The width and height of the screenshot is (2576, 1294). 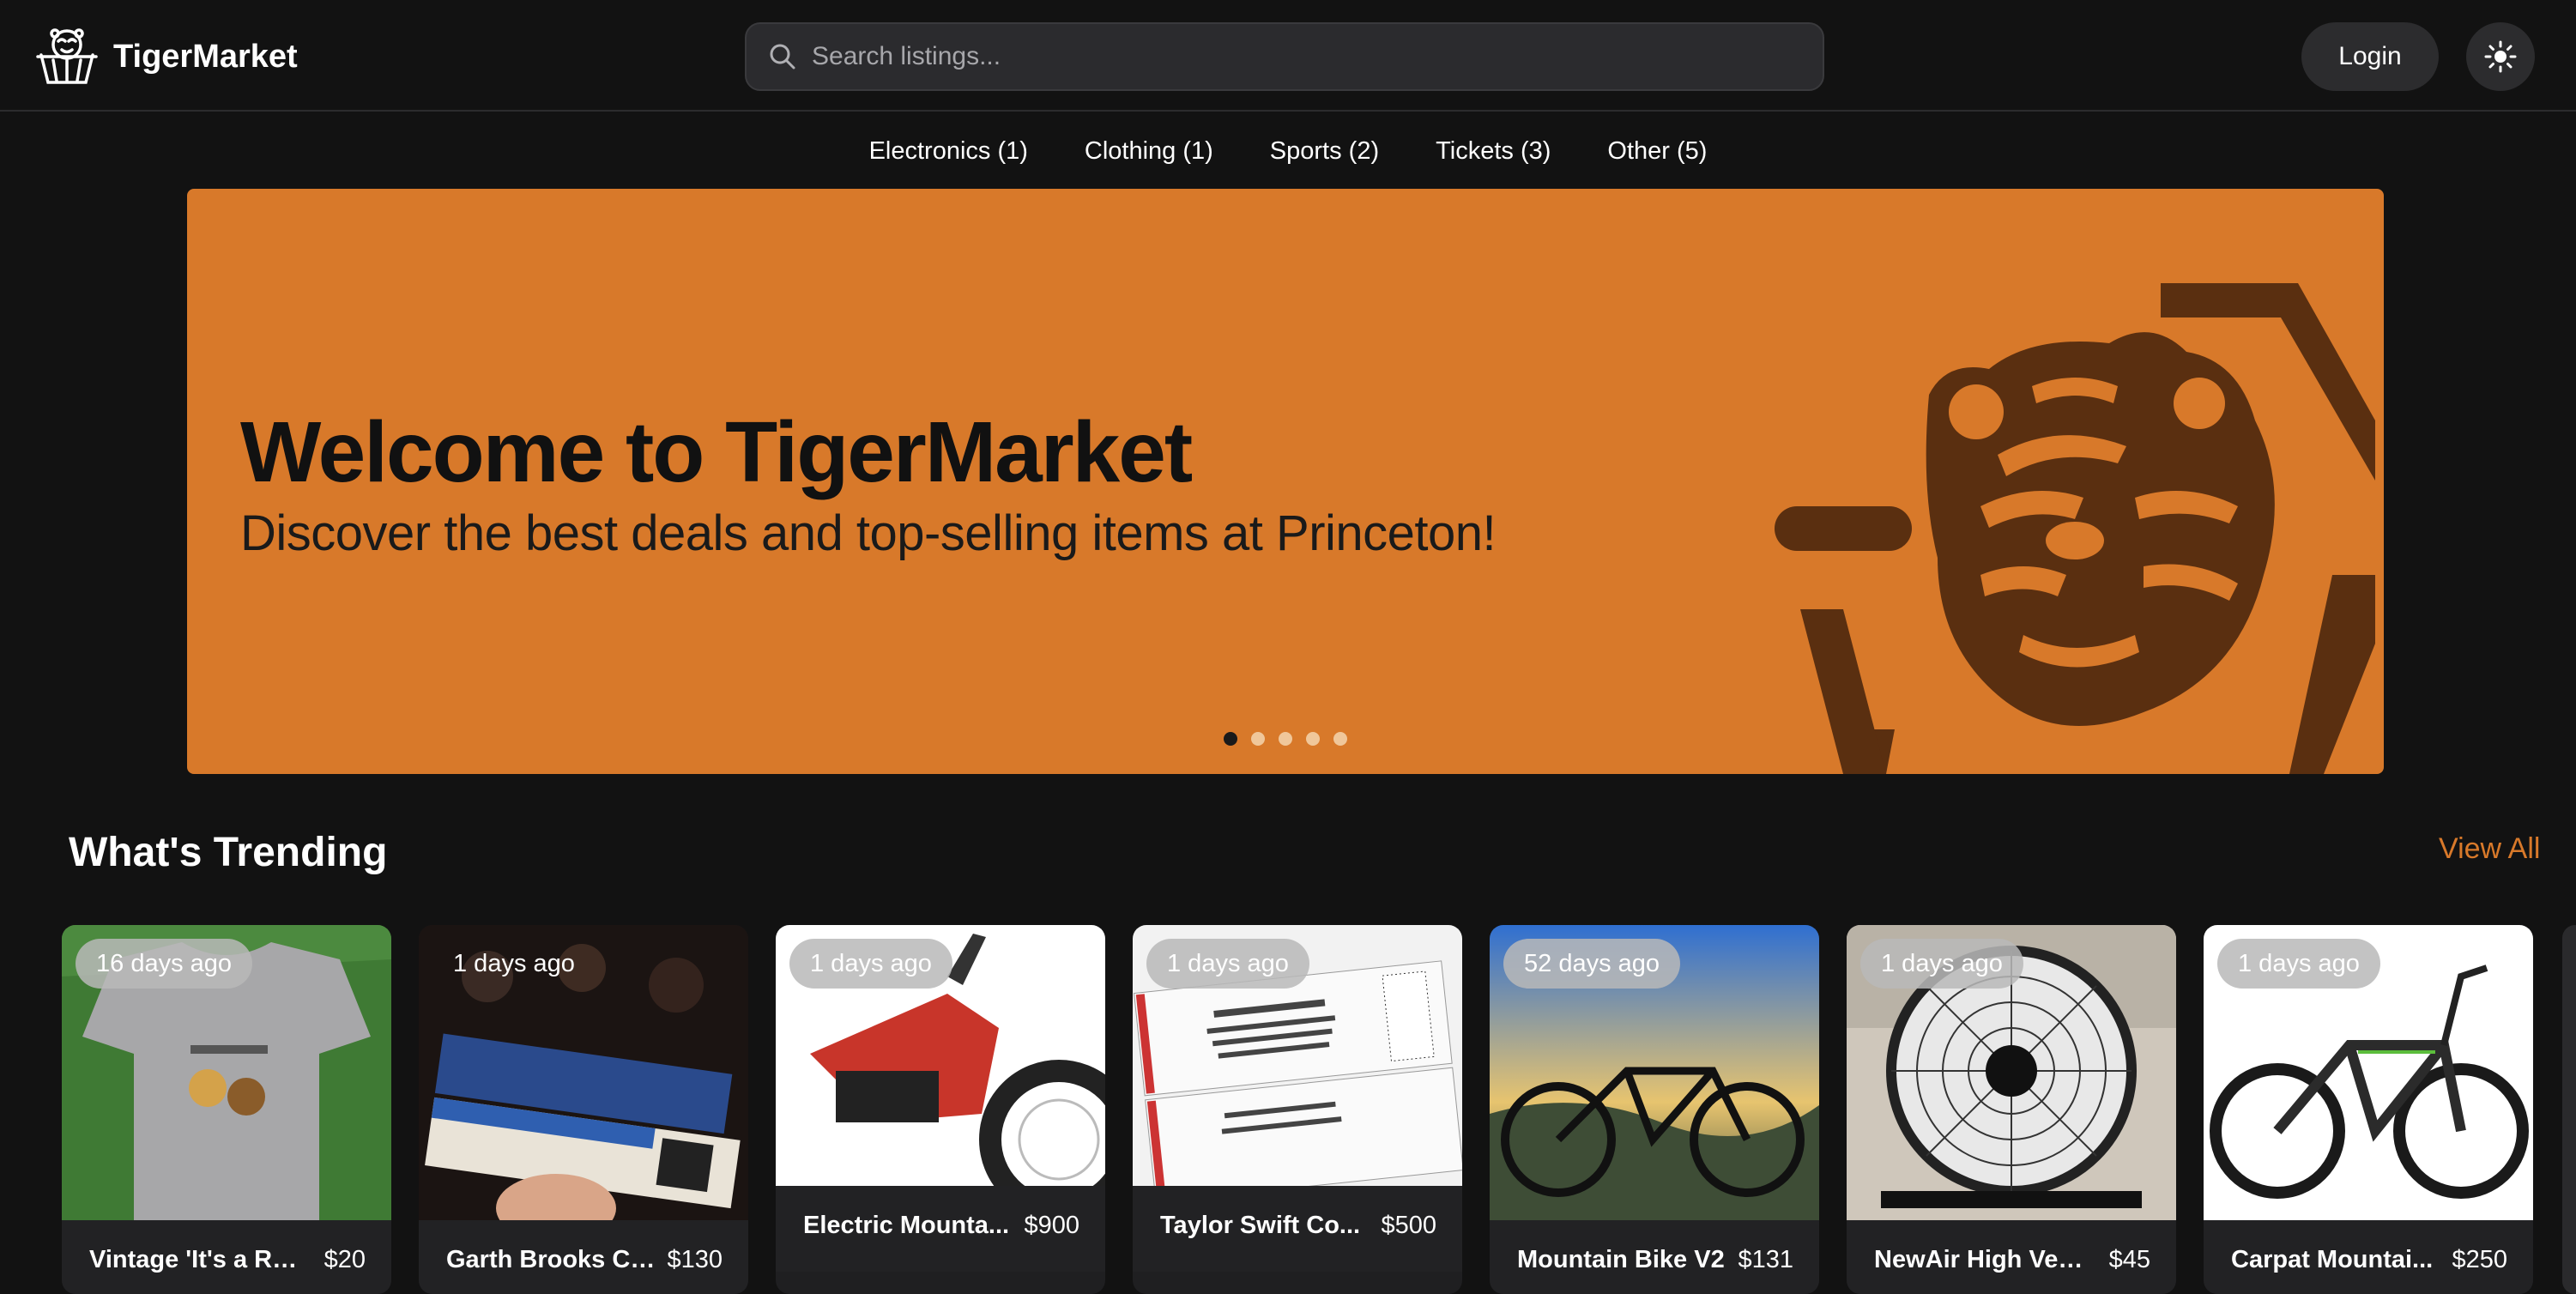 I want to click on tiger-logo-icon, so click(x=67, y=56).